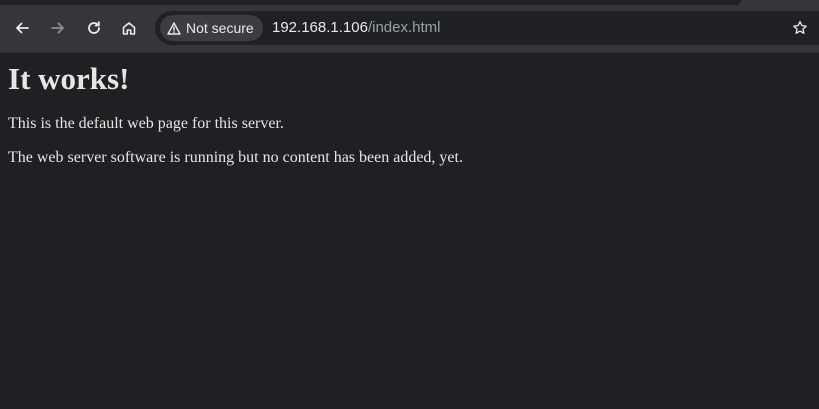 This screenshot has width=819, height=409. I want to click on url-text: 192.168.1.106/index.html, so click(356, 28).